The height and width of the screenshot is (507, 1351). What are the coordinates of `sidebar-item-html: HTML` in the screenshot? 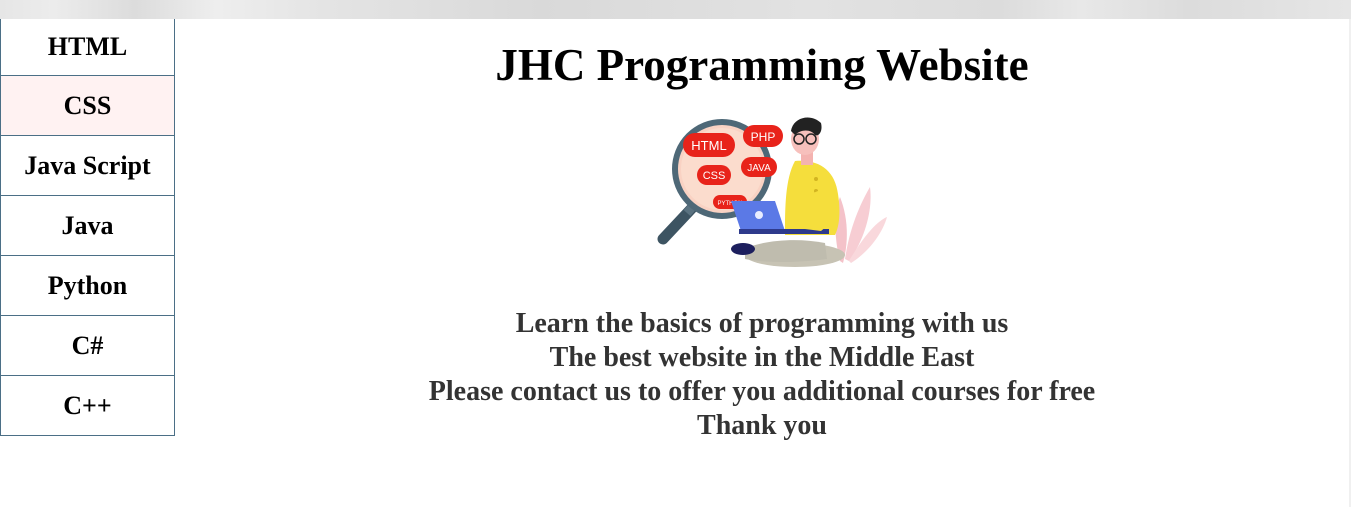 It's located at (87, 47).